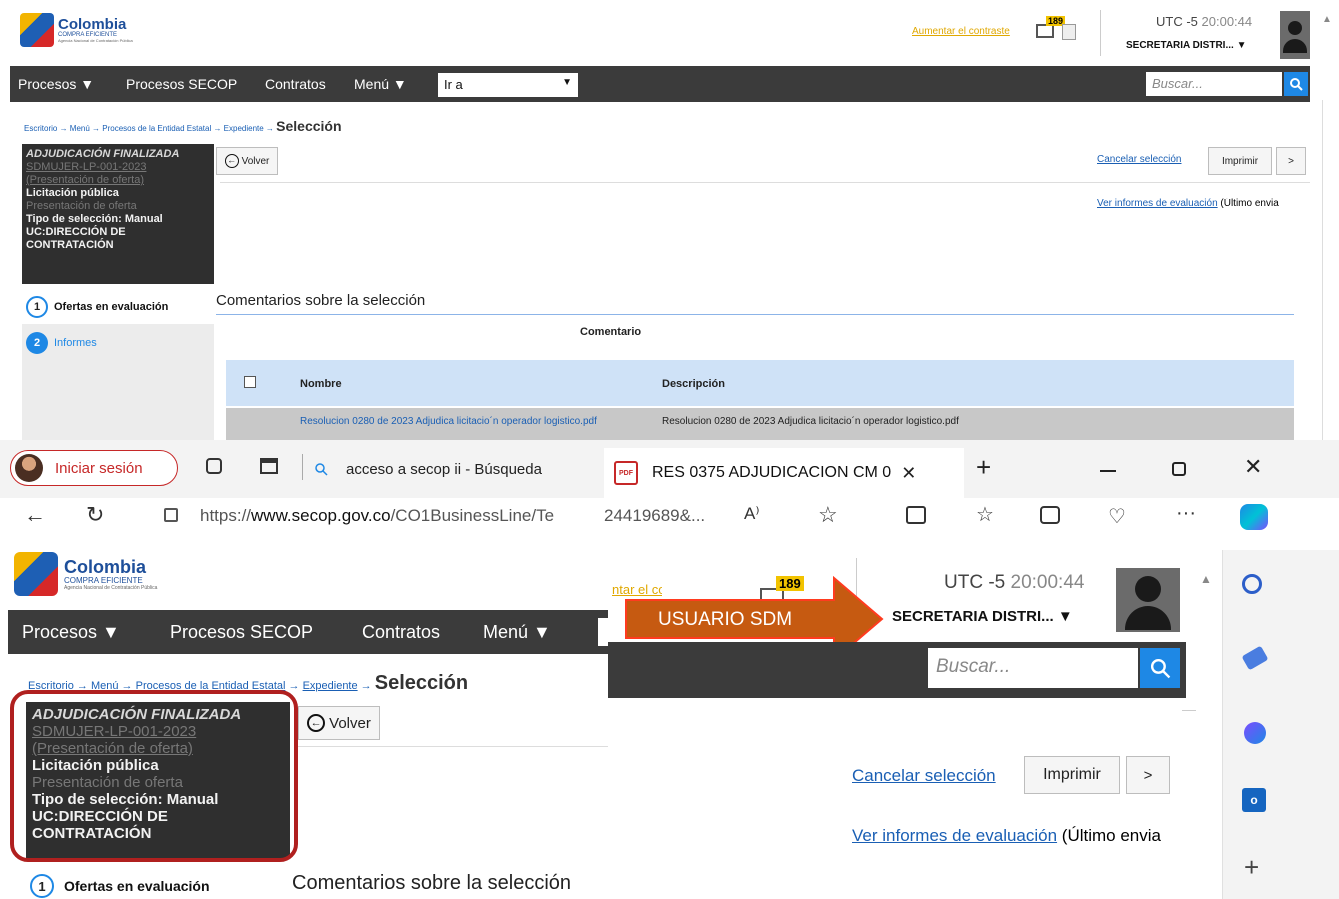  What do you see at coordinates (81, 206) in the screenshot?
I see `process-stage-plain: Presentación de oferta` at bounding box center [81, 206].